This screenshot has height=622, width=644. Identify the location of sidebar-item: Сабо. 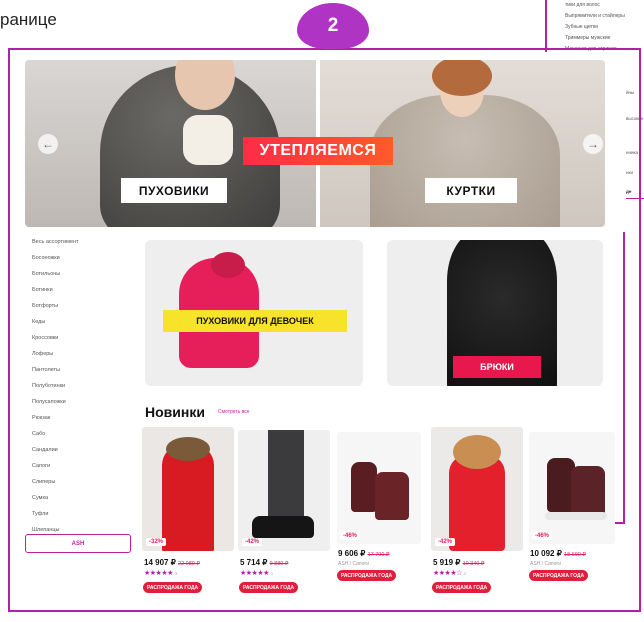
(82, 434).